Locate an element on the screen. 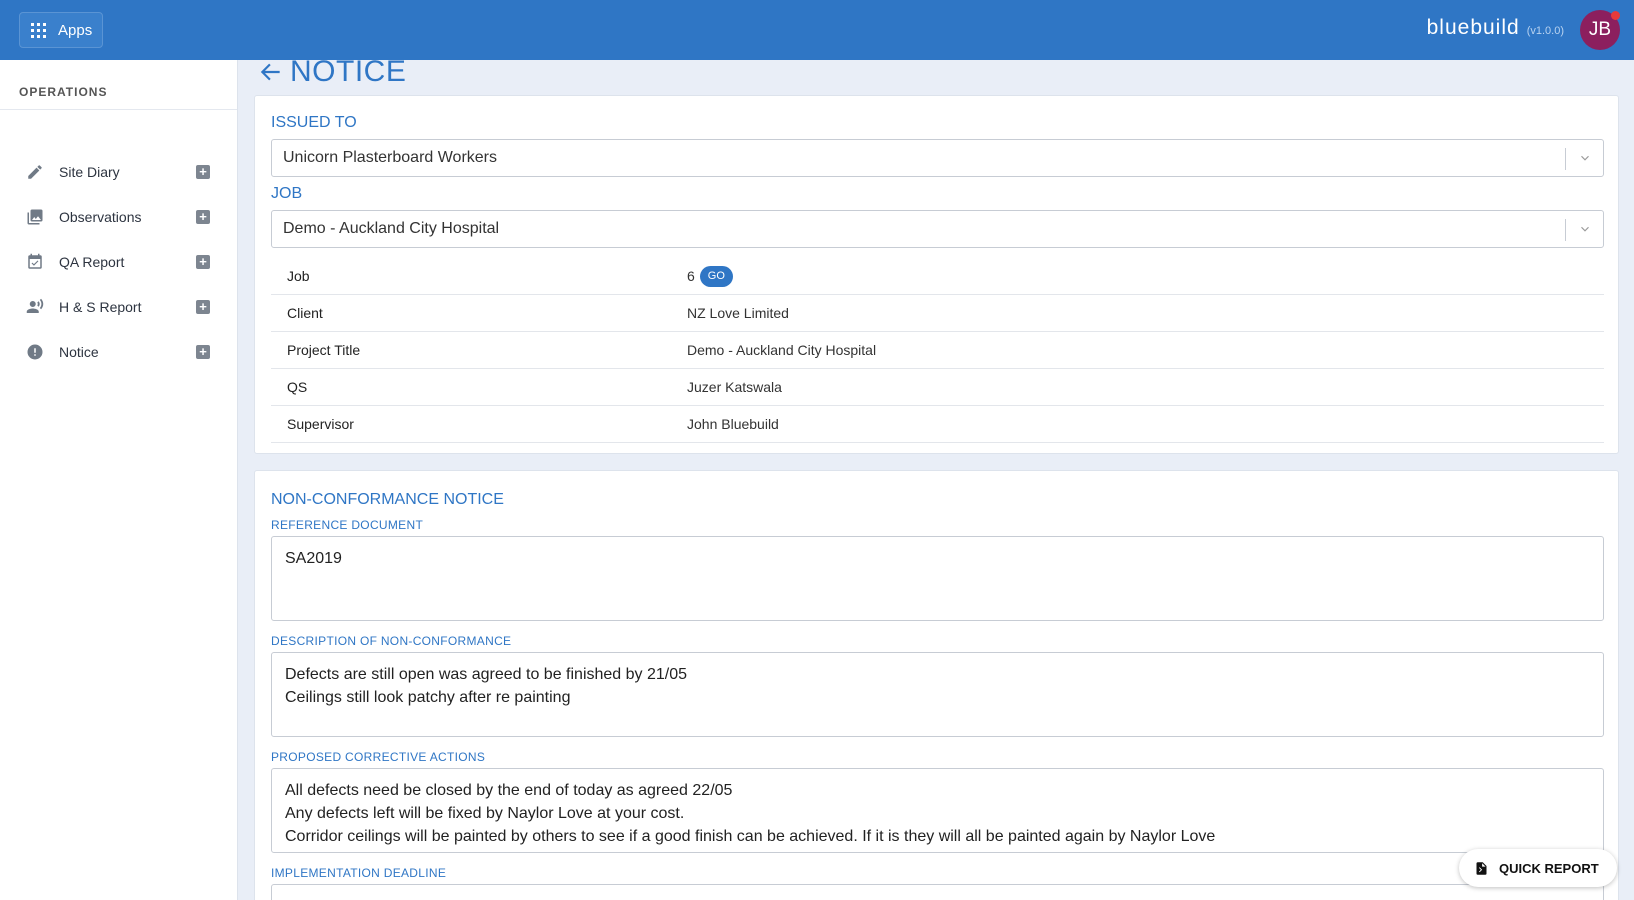  job-value: Demo - Auckland City Hospital is located at coordinates (391, 228).